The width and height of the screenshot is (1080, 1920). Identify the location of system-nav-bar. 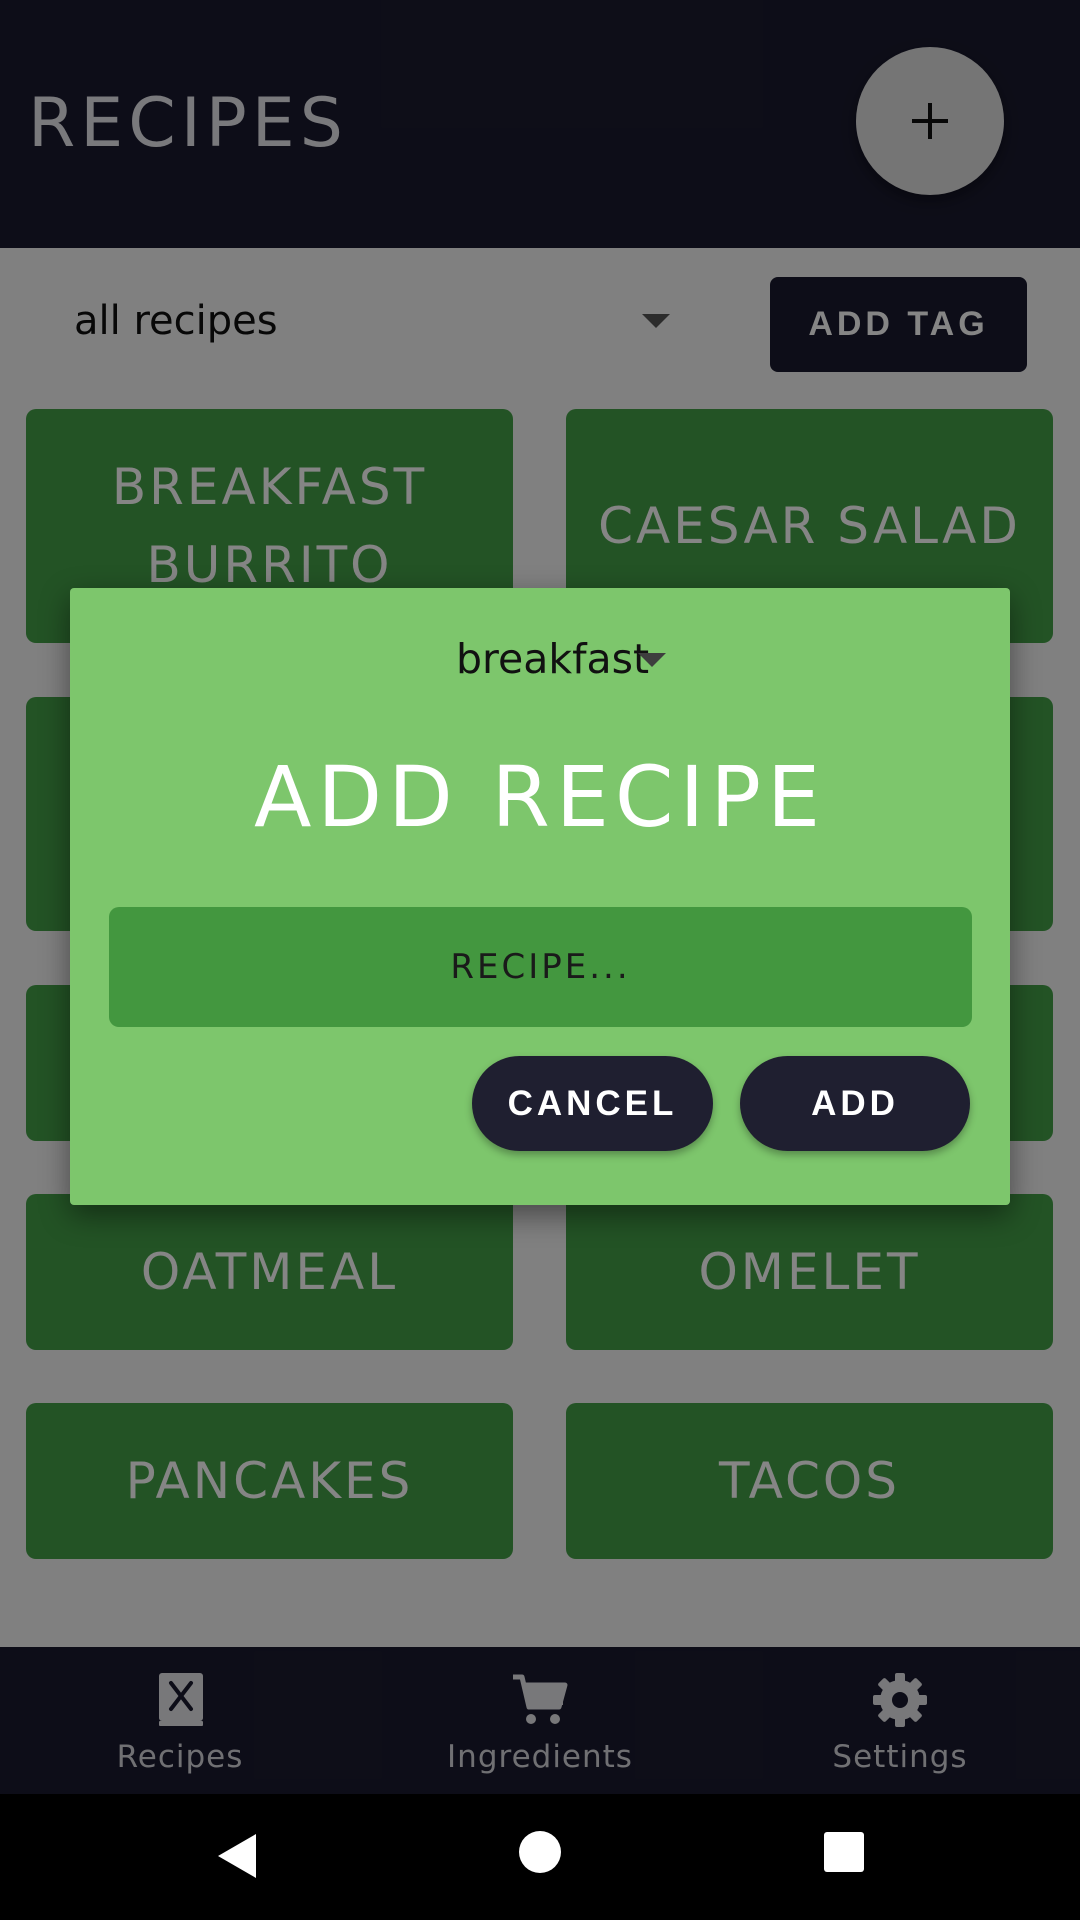
(540, 1857).